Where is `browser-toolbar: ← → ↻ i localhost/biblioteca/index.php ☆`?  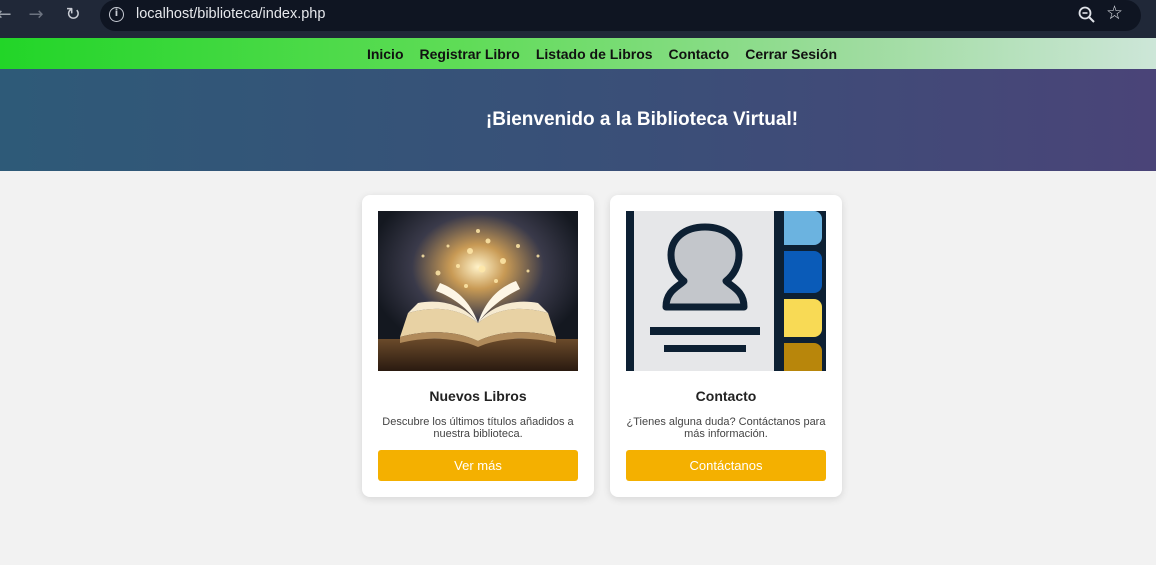 browser-toolbar: ← → ↻ i localhost/biblioteca/index.php ☆ is located at coordinates (578, 19).